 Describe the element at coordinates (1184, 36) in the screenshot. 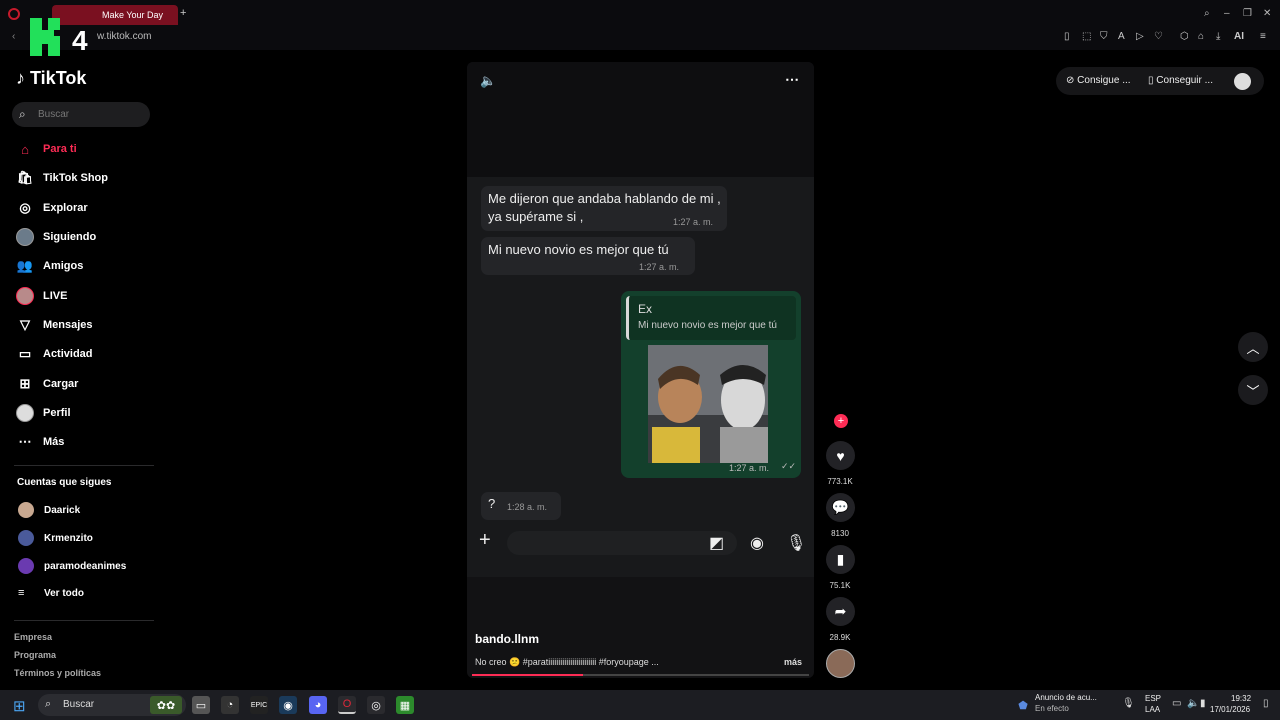

I see `extensions-icon: ⬡` at that location.